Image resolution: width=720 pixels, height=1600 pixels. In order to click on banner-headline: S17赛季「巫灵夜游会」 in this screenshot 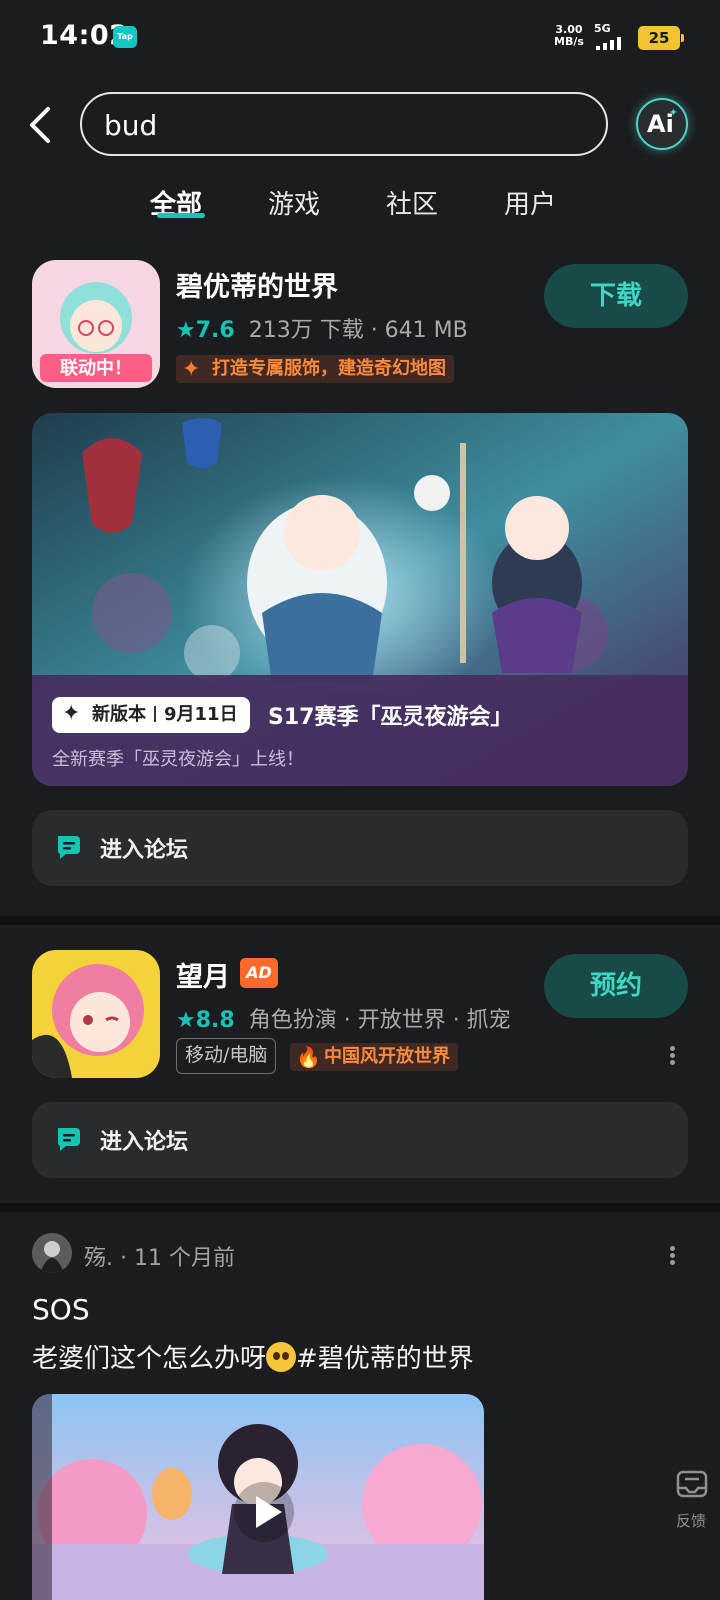, I will do `click(390, 717)`.